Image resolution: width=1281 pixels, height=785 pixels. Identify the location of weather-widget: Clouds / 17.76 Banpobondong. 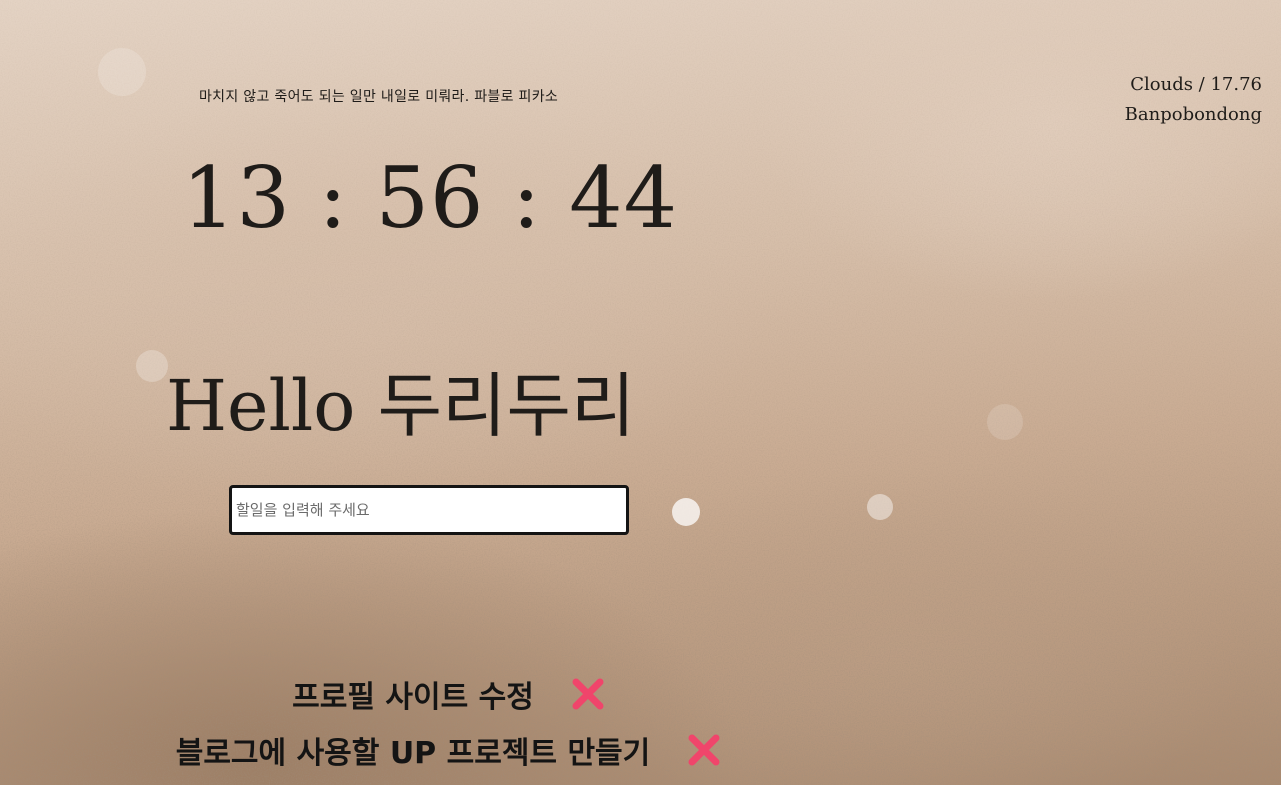
(1193, 100).